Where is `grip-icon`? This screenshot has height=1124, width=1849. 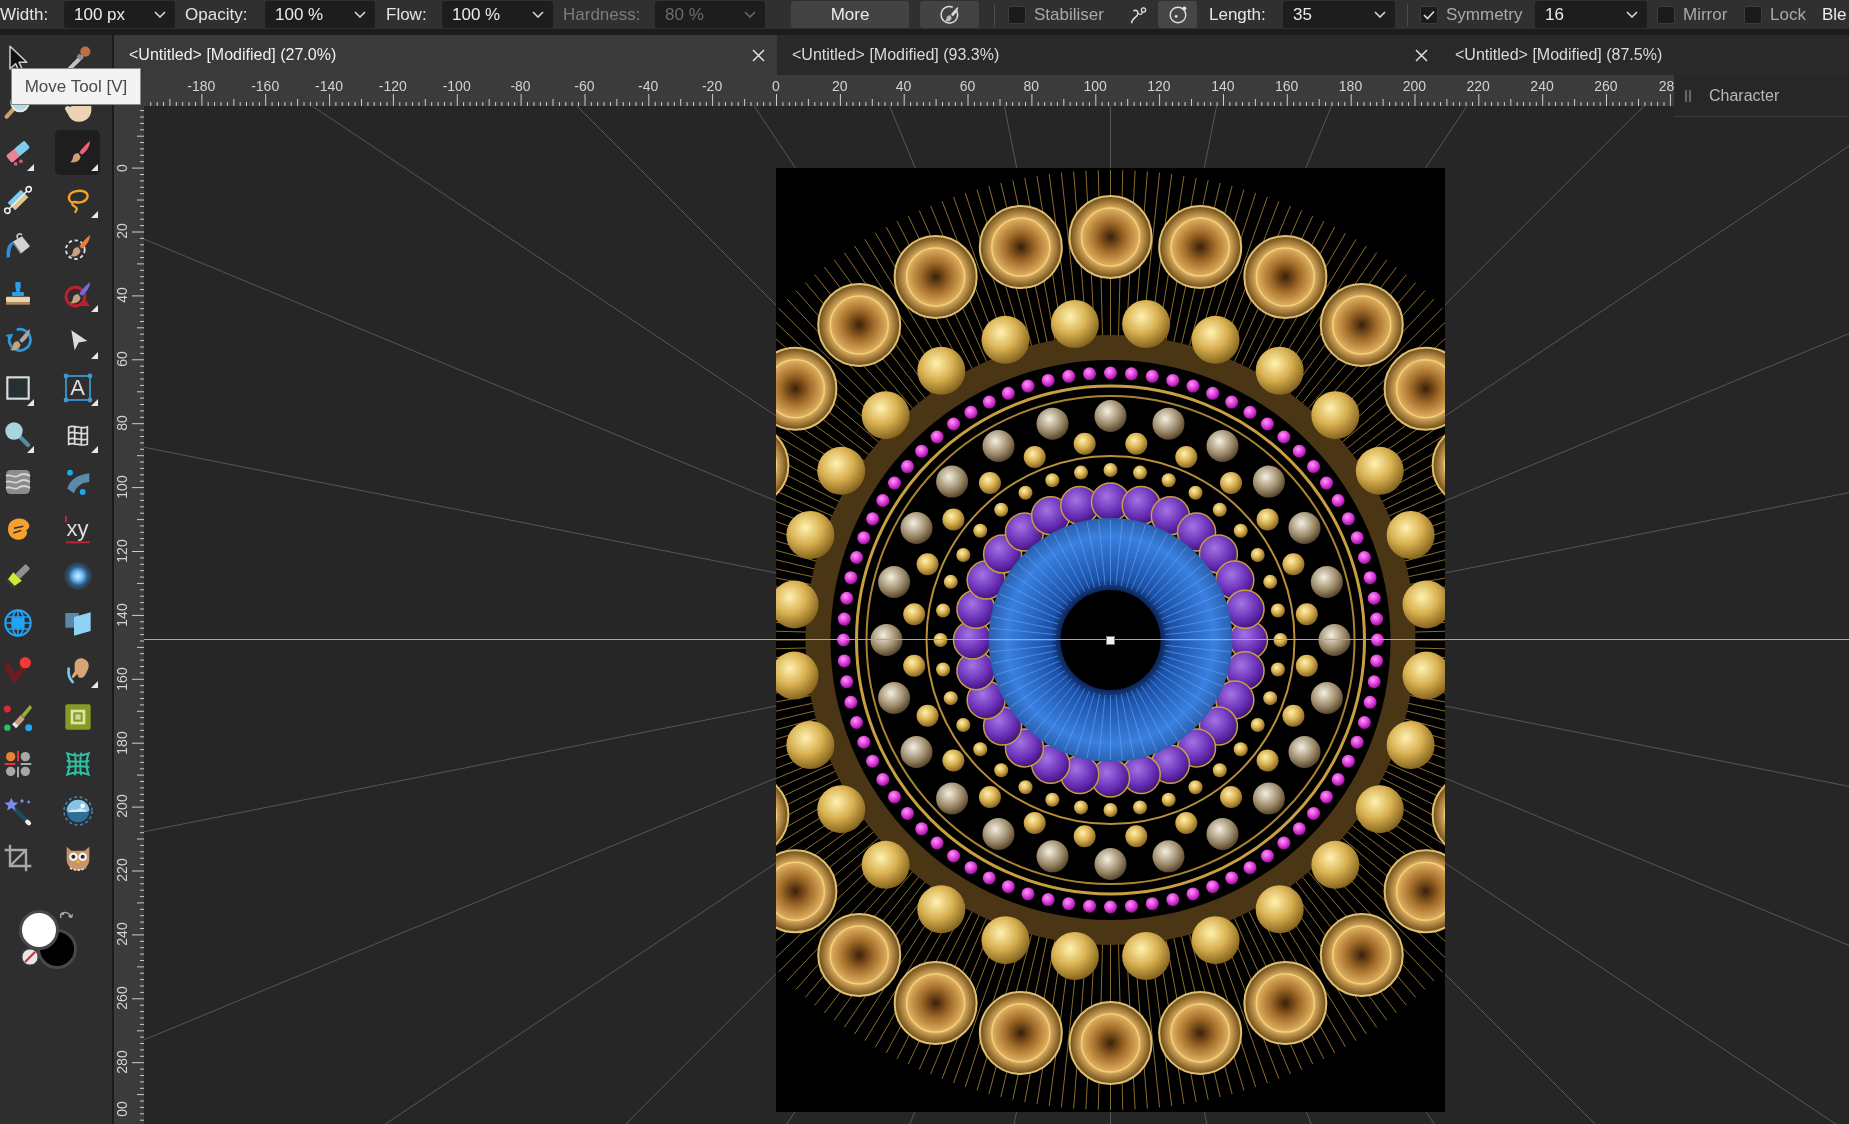
grip-icon is located at coordinates (1688, 95).